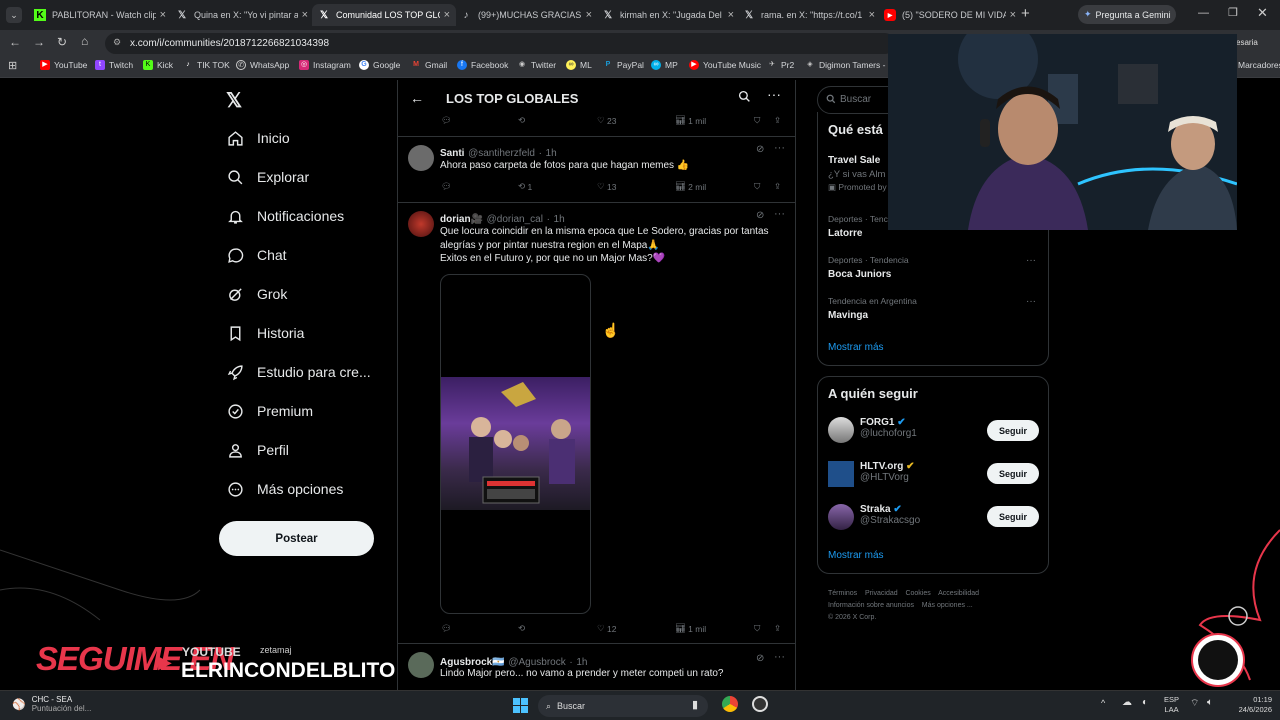 This screenshot has width=1280, height=720. Describe the element at coordinates (725, 65) in the screenshot. I see `bookmark-youtube-music: ▶ YouTube Music` at that location.